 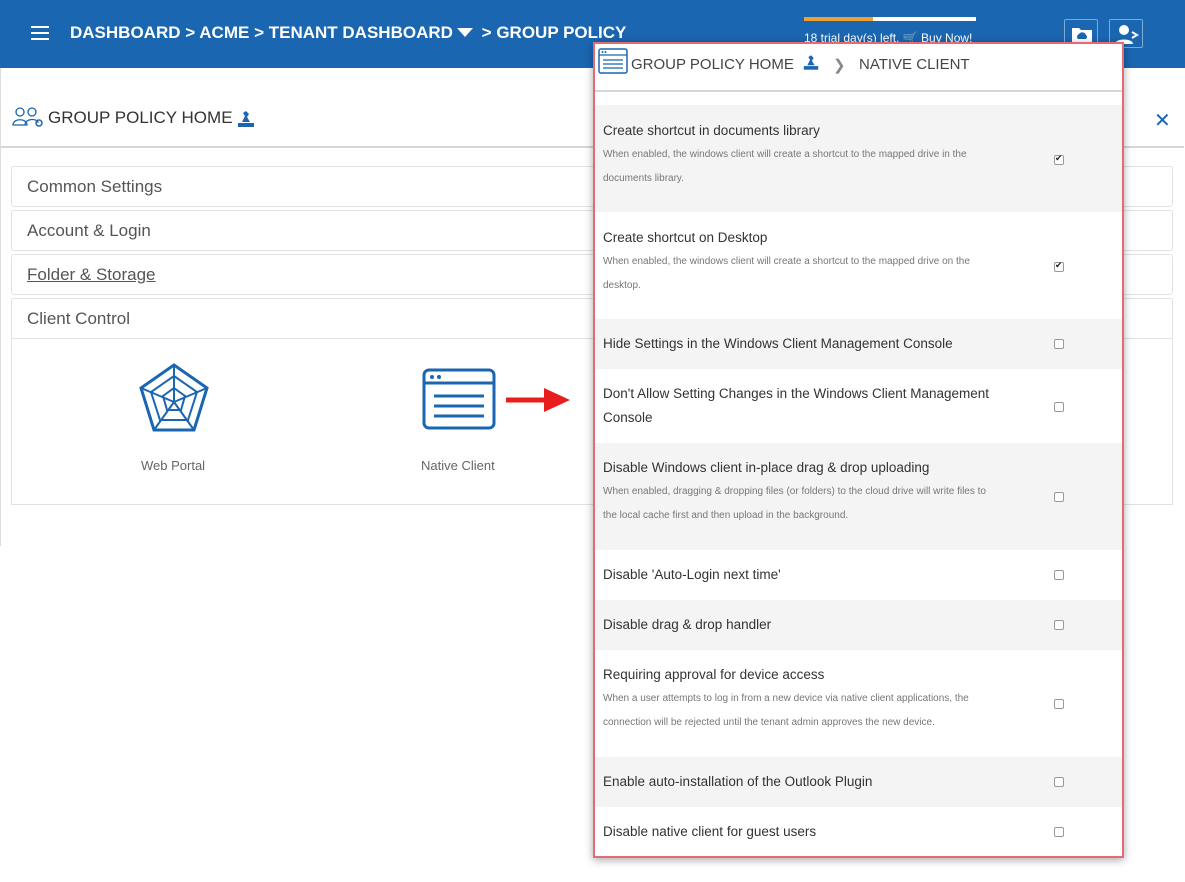 I want to click on panel-breadcrumb-current: NATIVE CLIENT, so click(x=914, y=64).